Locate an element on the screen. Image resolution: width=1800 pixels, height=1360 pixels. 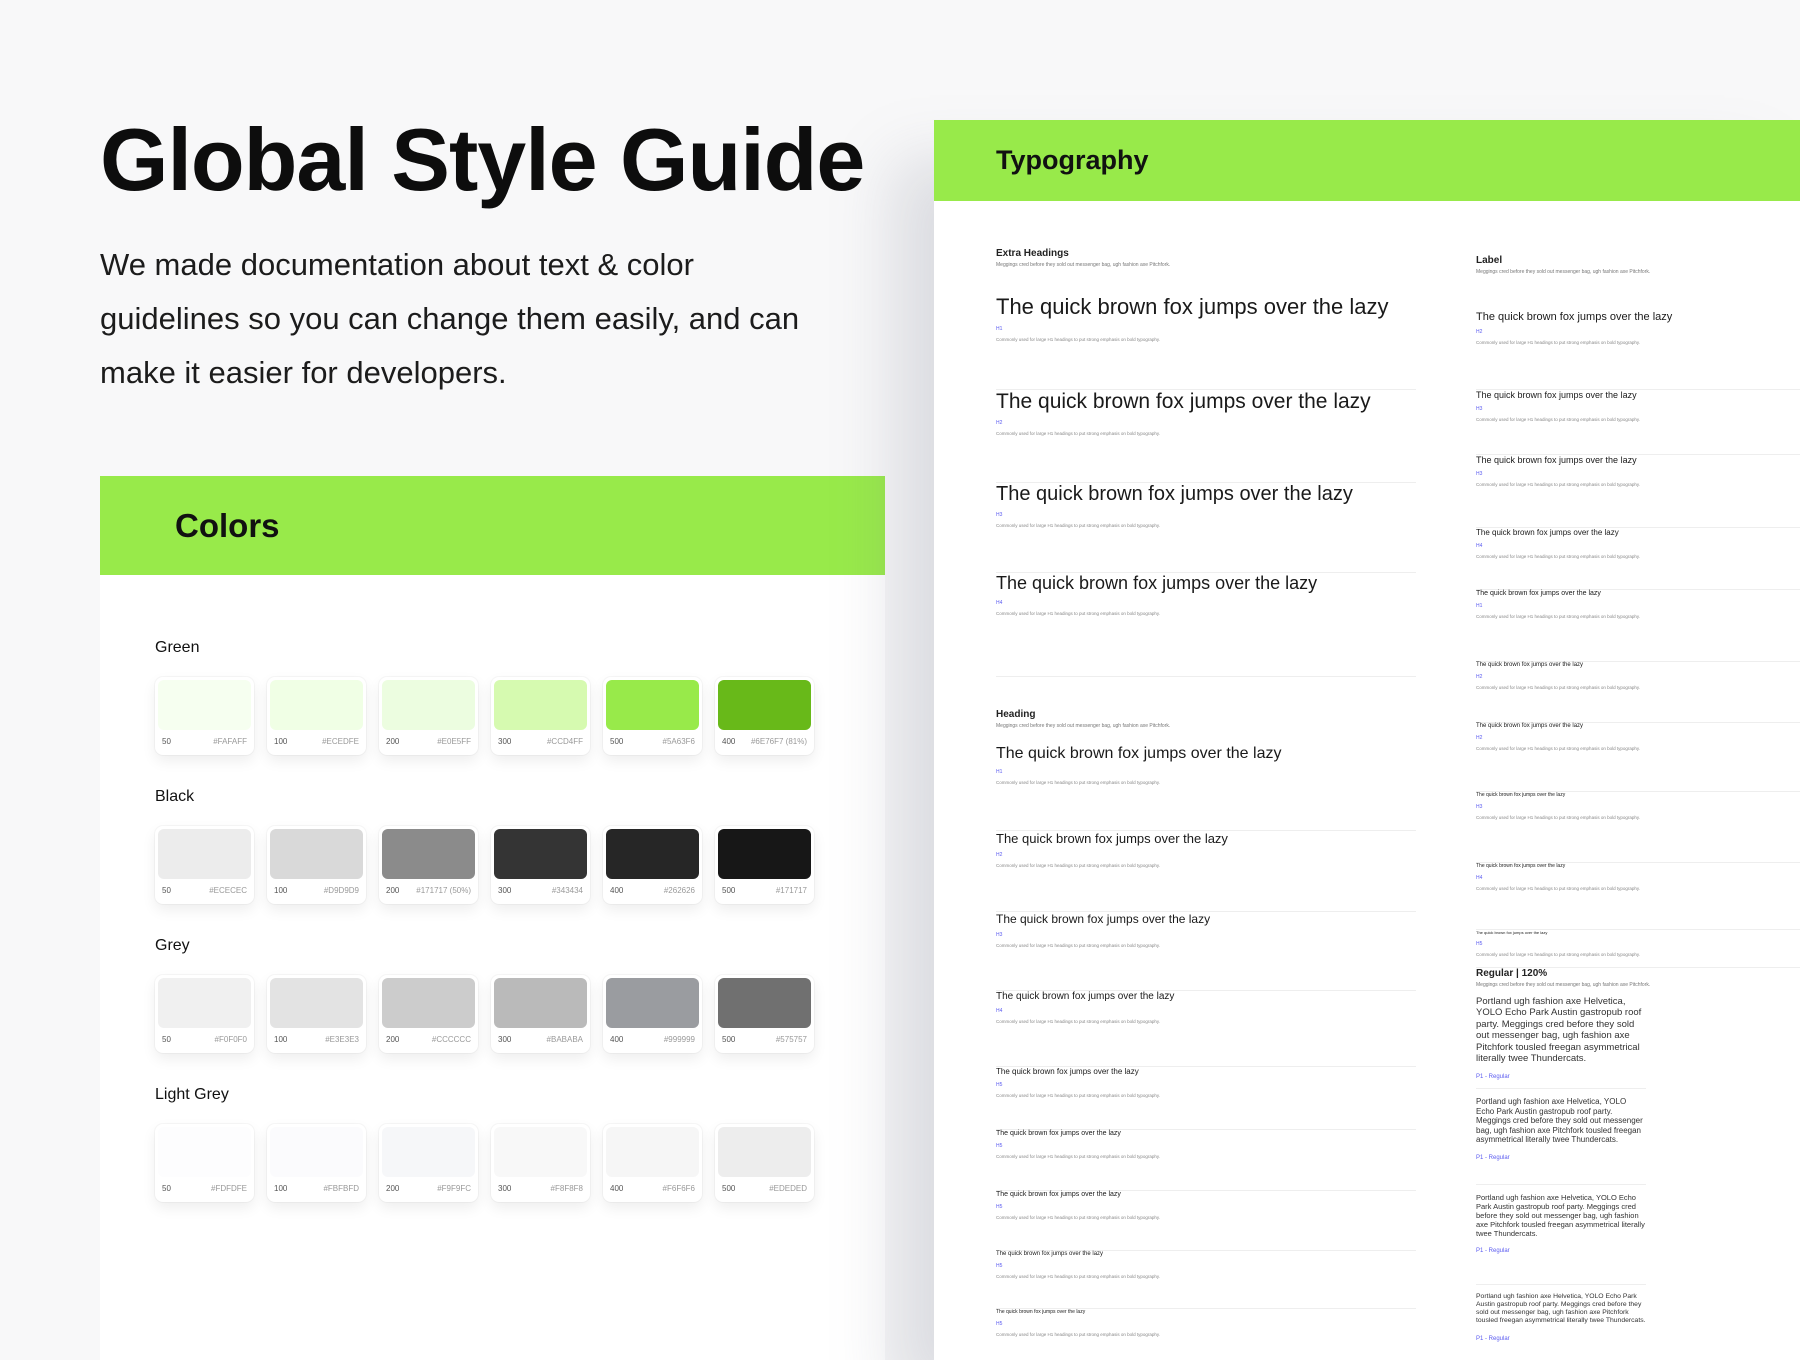
swatch-hex: #BABABA is located at coordinates (564, 1039).